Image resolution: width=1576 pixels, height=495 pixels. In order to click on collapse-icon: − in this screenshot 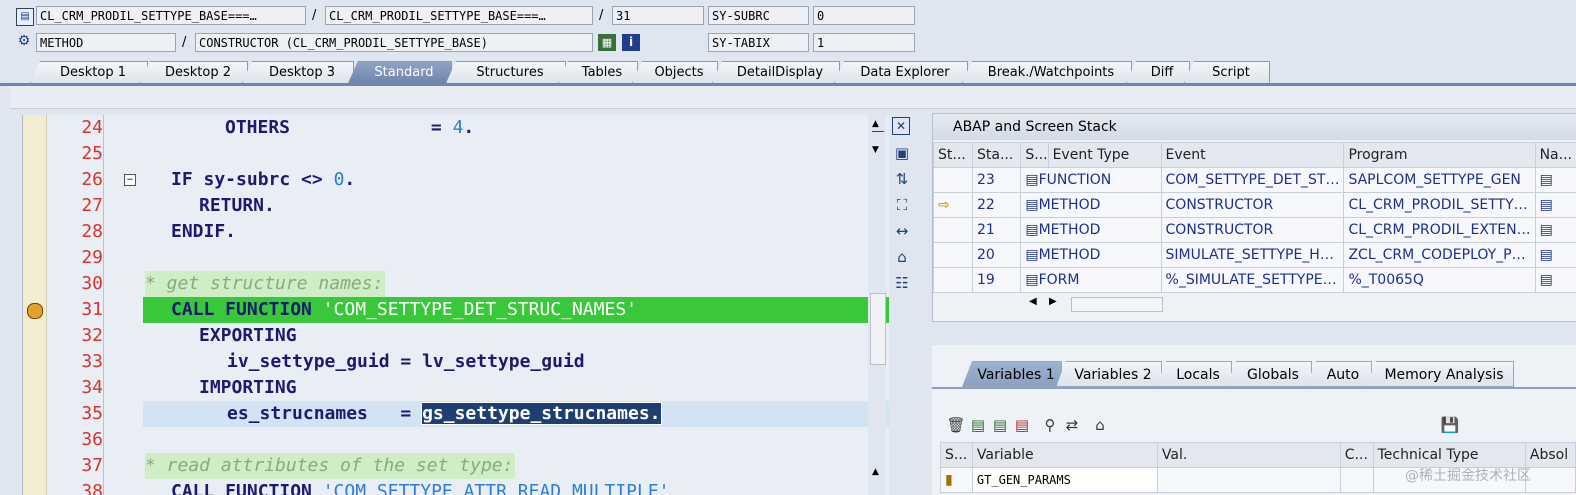, I will do `click(130, 180)`.